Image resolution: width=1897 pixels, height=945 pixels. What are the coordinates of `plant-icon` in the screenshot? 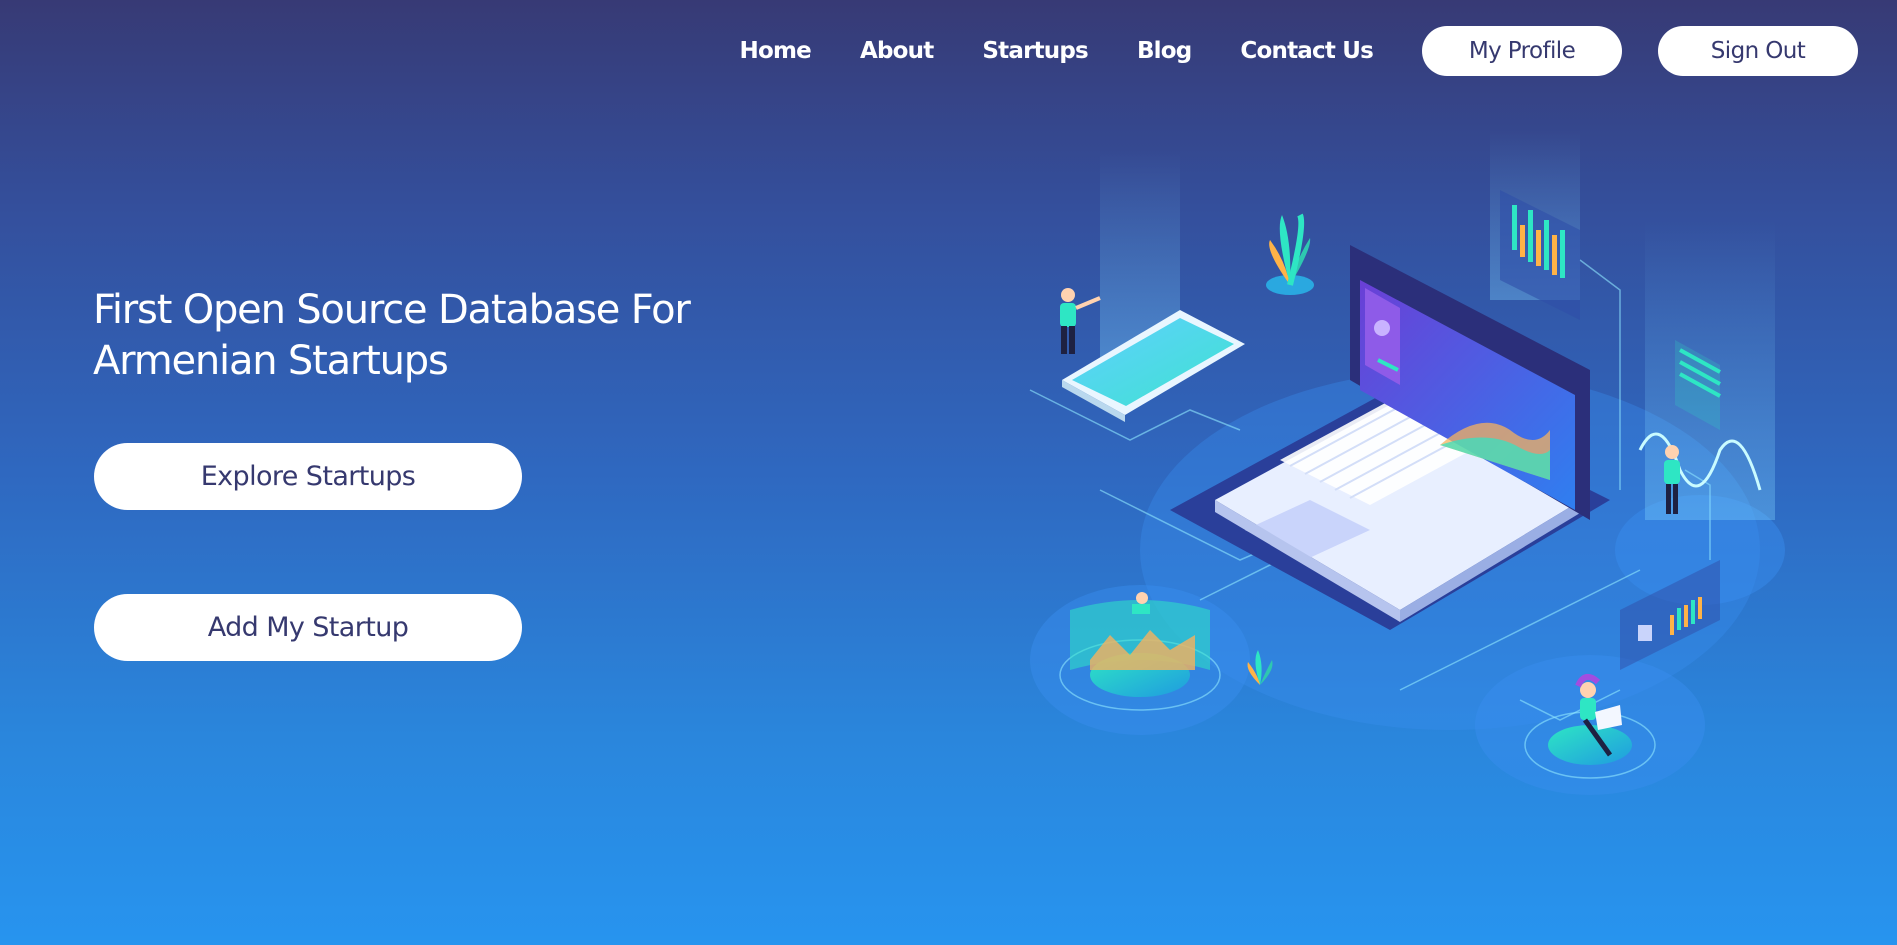 It's located at (1290, 254).